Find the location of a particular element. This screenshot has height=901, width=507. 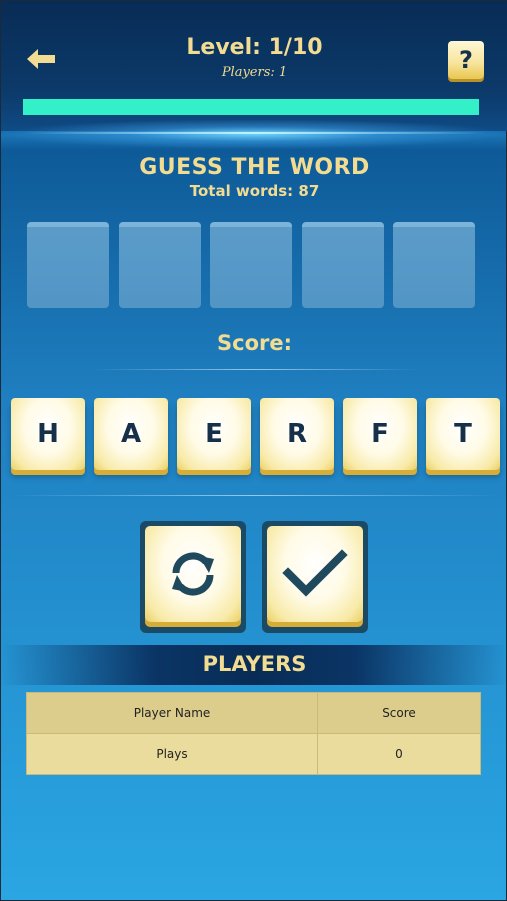

table-row: Plays 0 is located at coordinates (253, 754).